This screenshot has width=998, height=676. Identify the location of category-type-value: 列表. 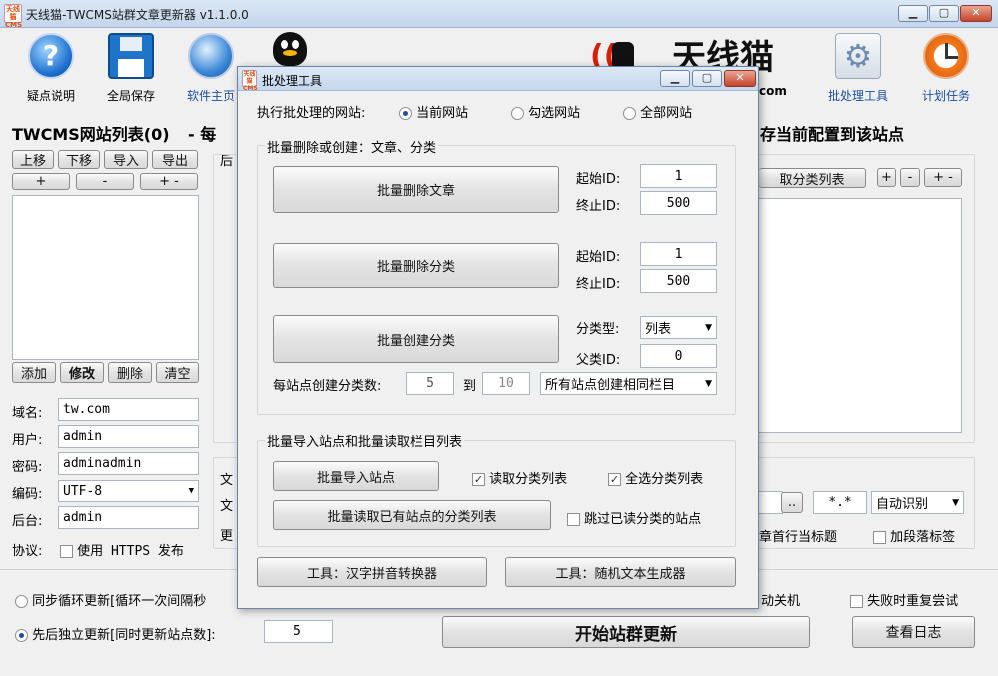
(658, 329).